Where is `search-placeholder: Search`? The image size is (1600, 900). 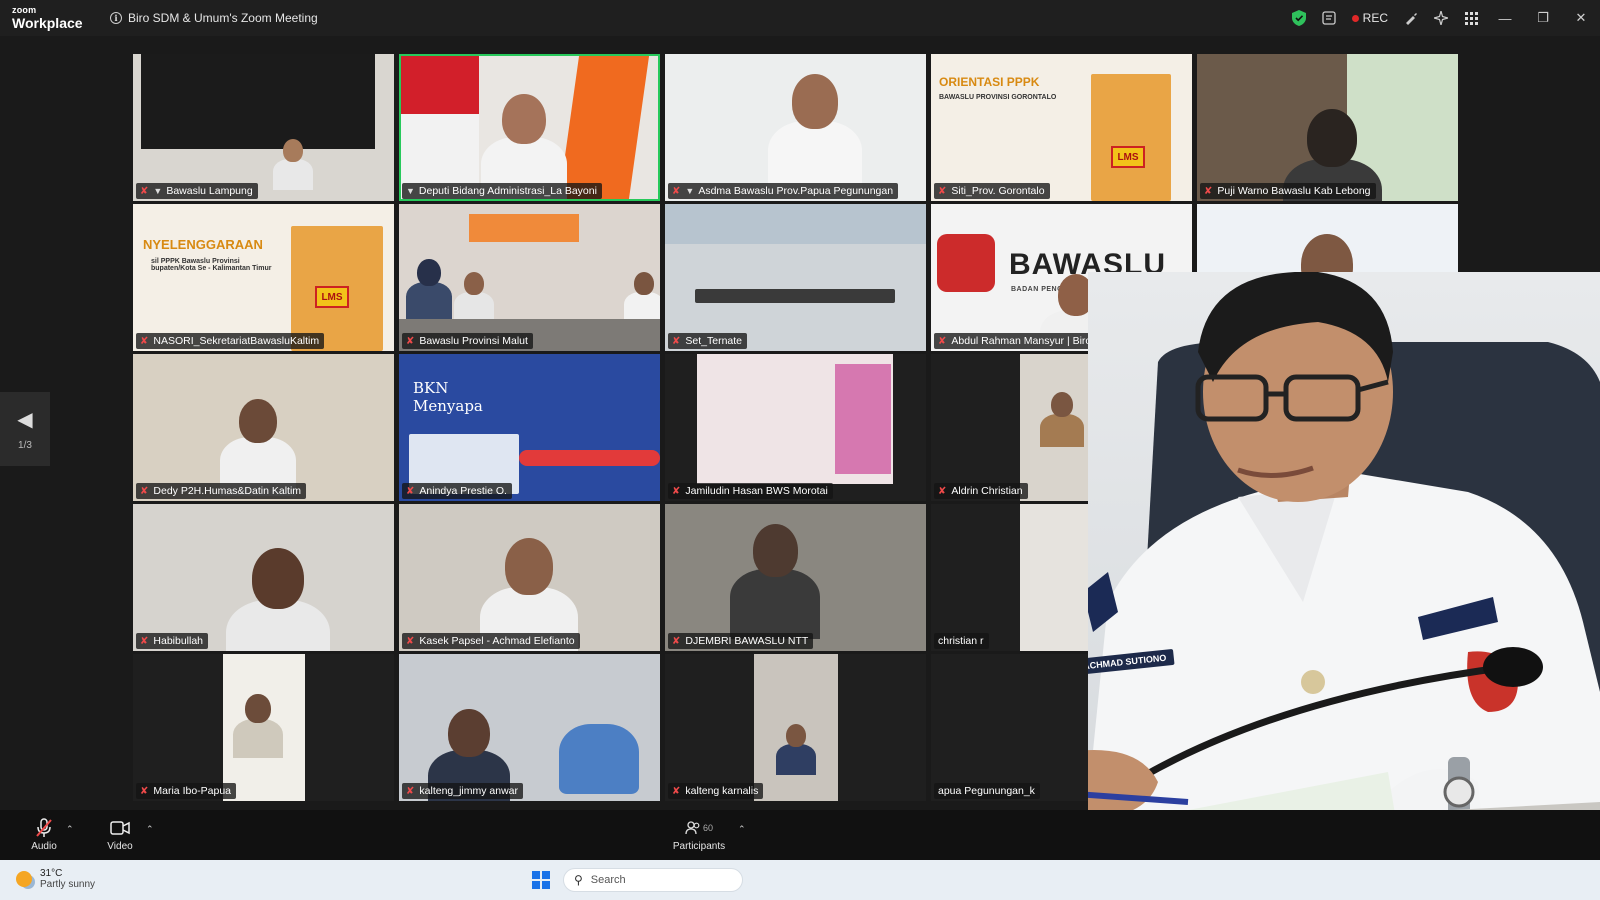 search-placeholder: Search is located at coordinates (608, 880).